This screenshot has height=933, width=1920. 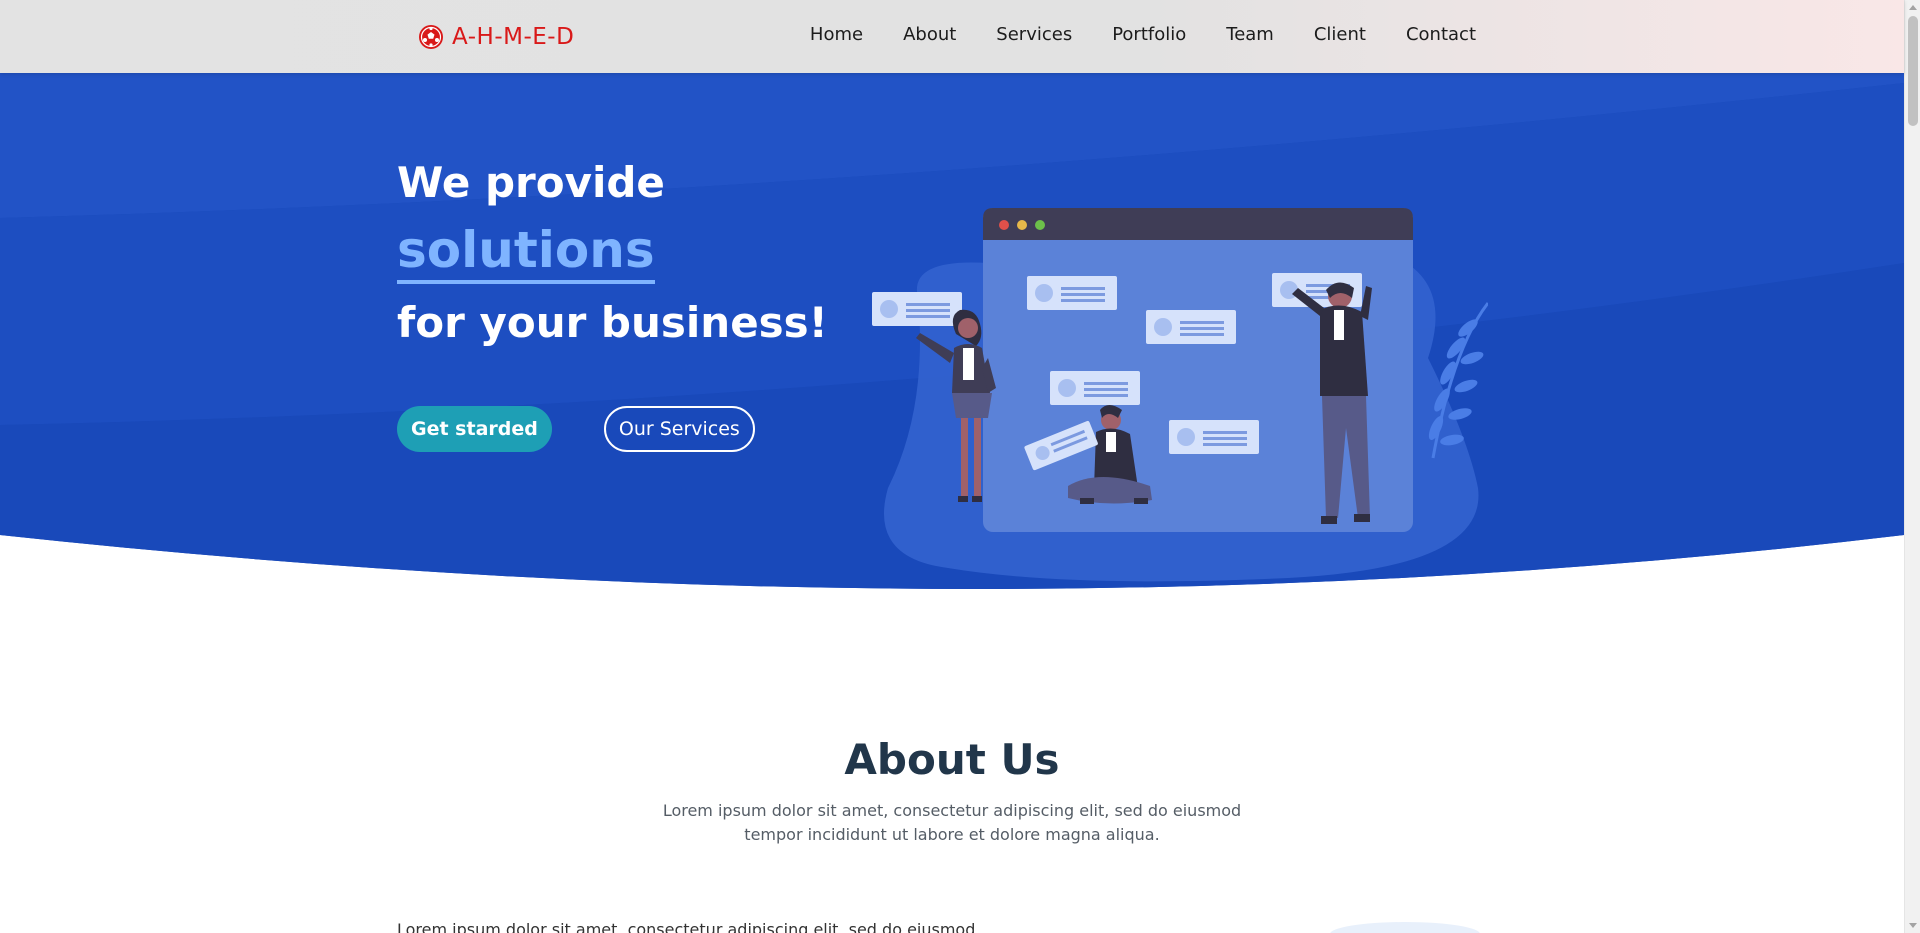 What do you see at coordinates (1149, 34) in the screenshot?
I see `nav-portfolio: Portfolio` at bounding box center [1149, 34].